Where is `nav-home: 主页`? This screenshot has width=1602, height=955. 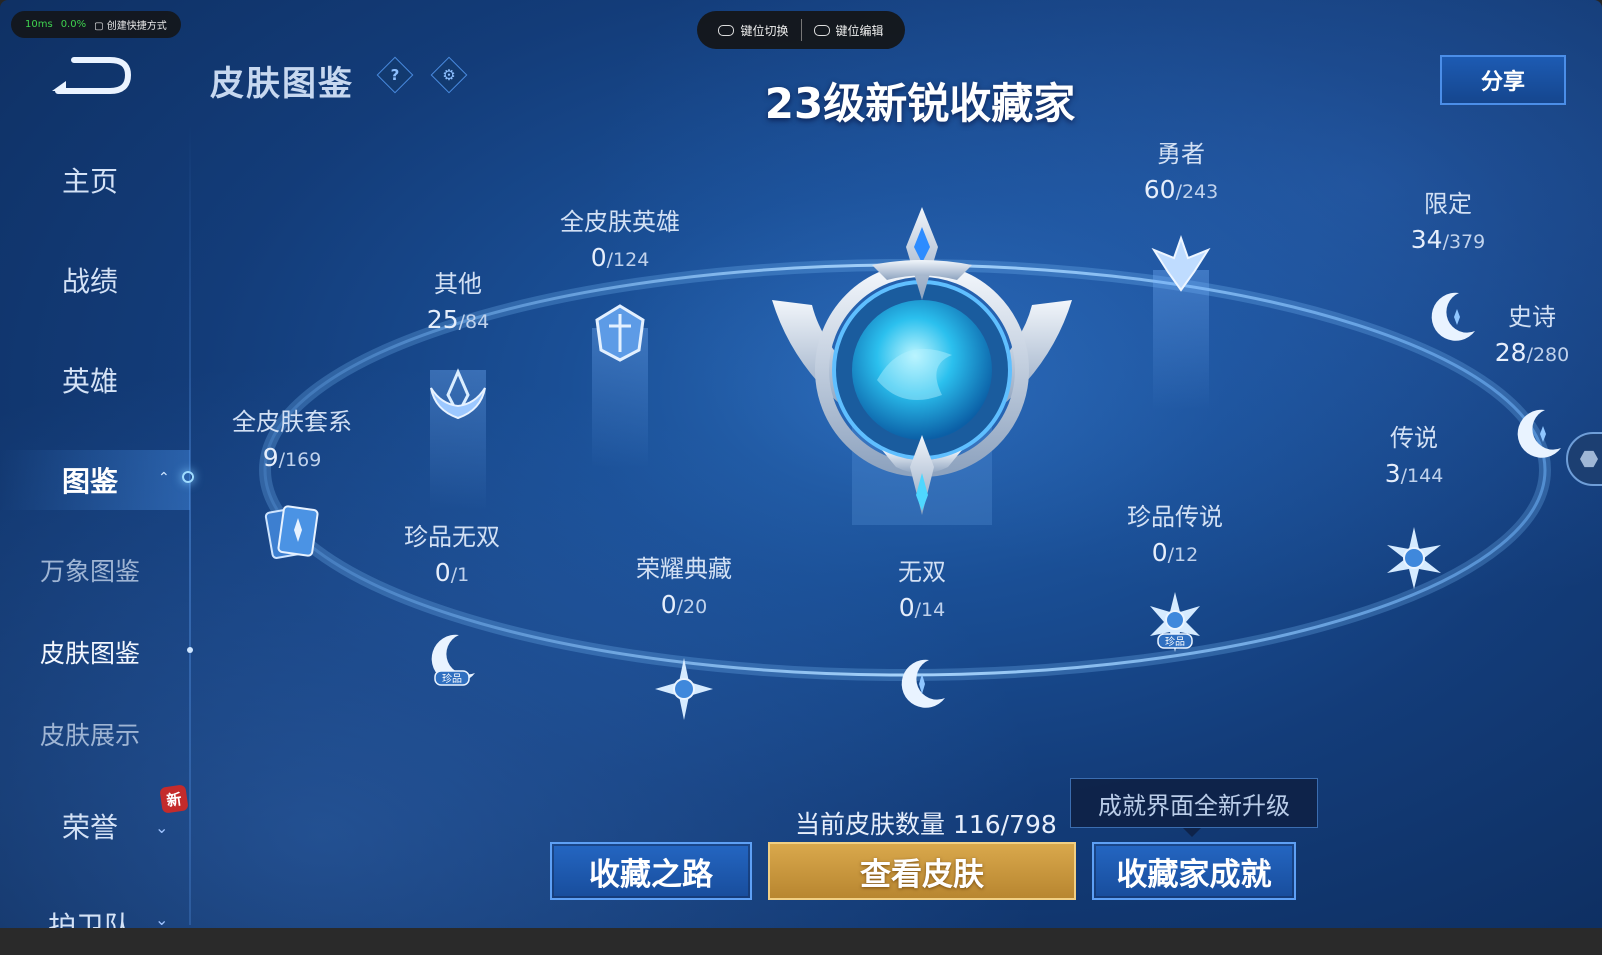 nav-home: 主页 is located at coordinates (90, 180).